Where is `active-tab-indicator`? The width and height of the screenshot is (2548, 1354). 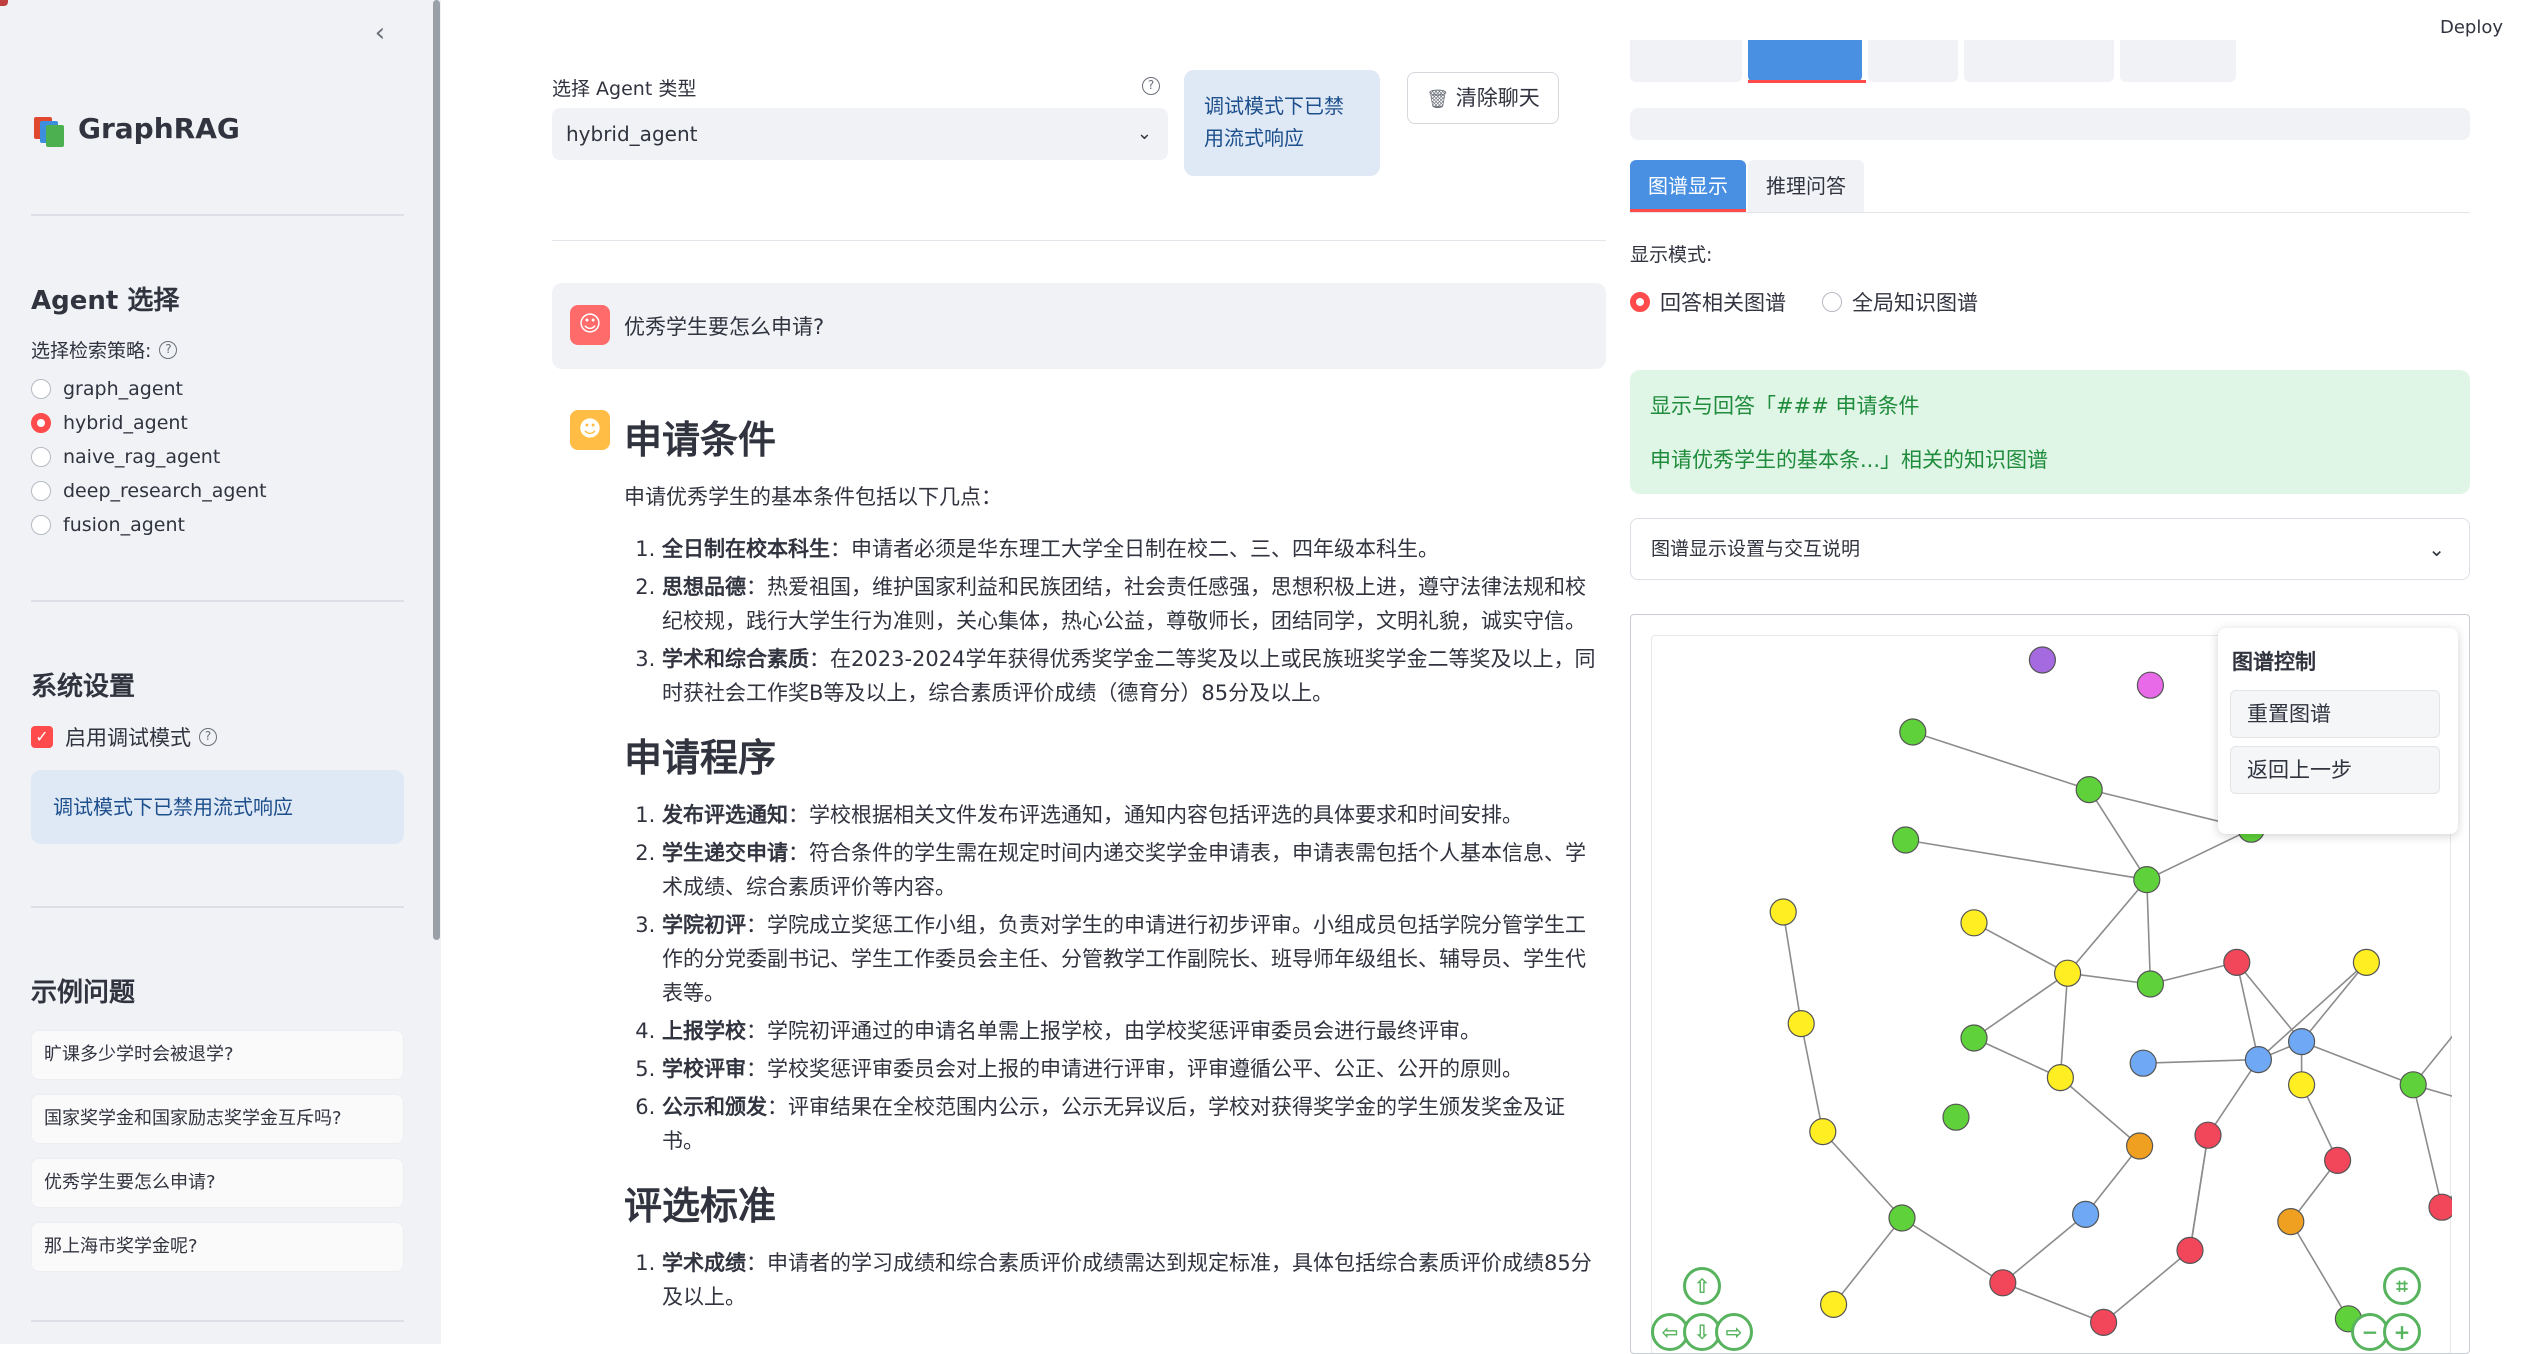 active-tab-indicator is located at coordinates (1807, 81).